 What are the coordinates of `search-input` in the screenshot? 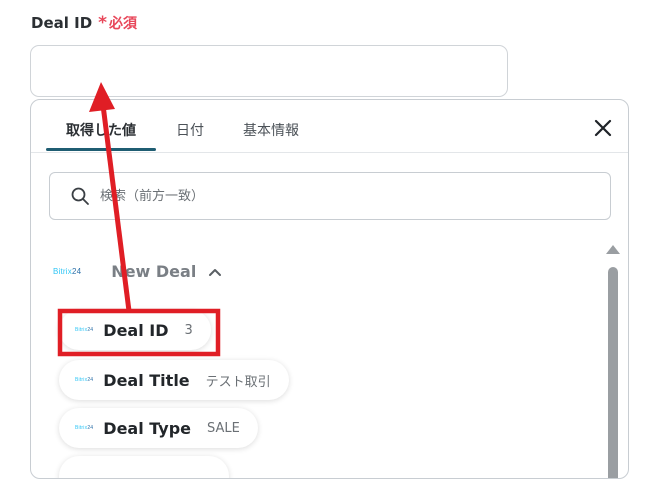 It's located at (340, 196).